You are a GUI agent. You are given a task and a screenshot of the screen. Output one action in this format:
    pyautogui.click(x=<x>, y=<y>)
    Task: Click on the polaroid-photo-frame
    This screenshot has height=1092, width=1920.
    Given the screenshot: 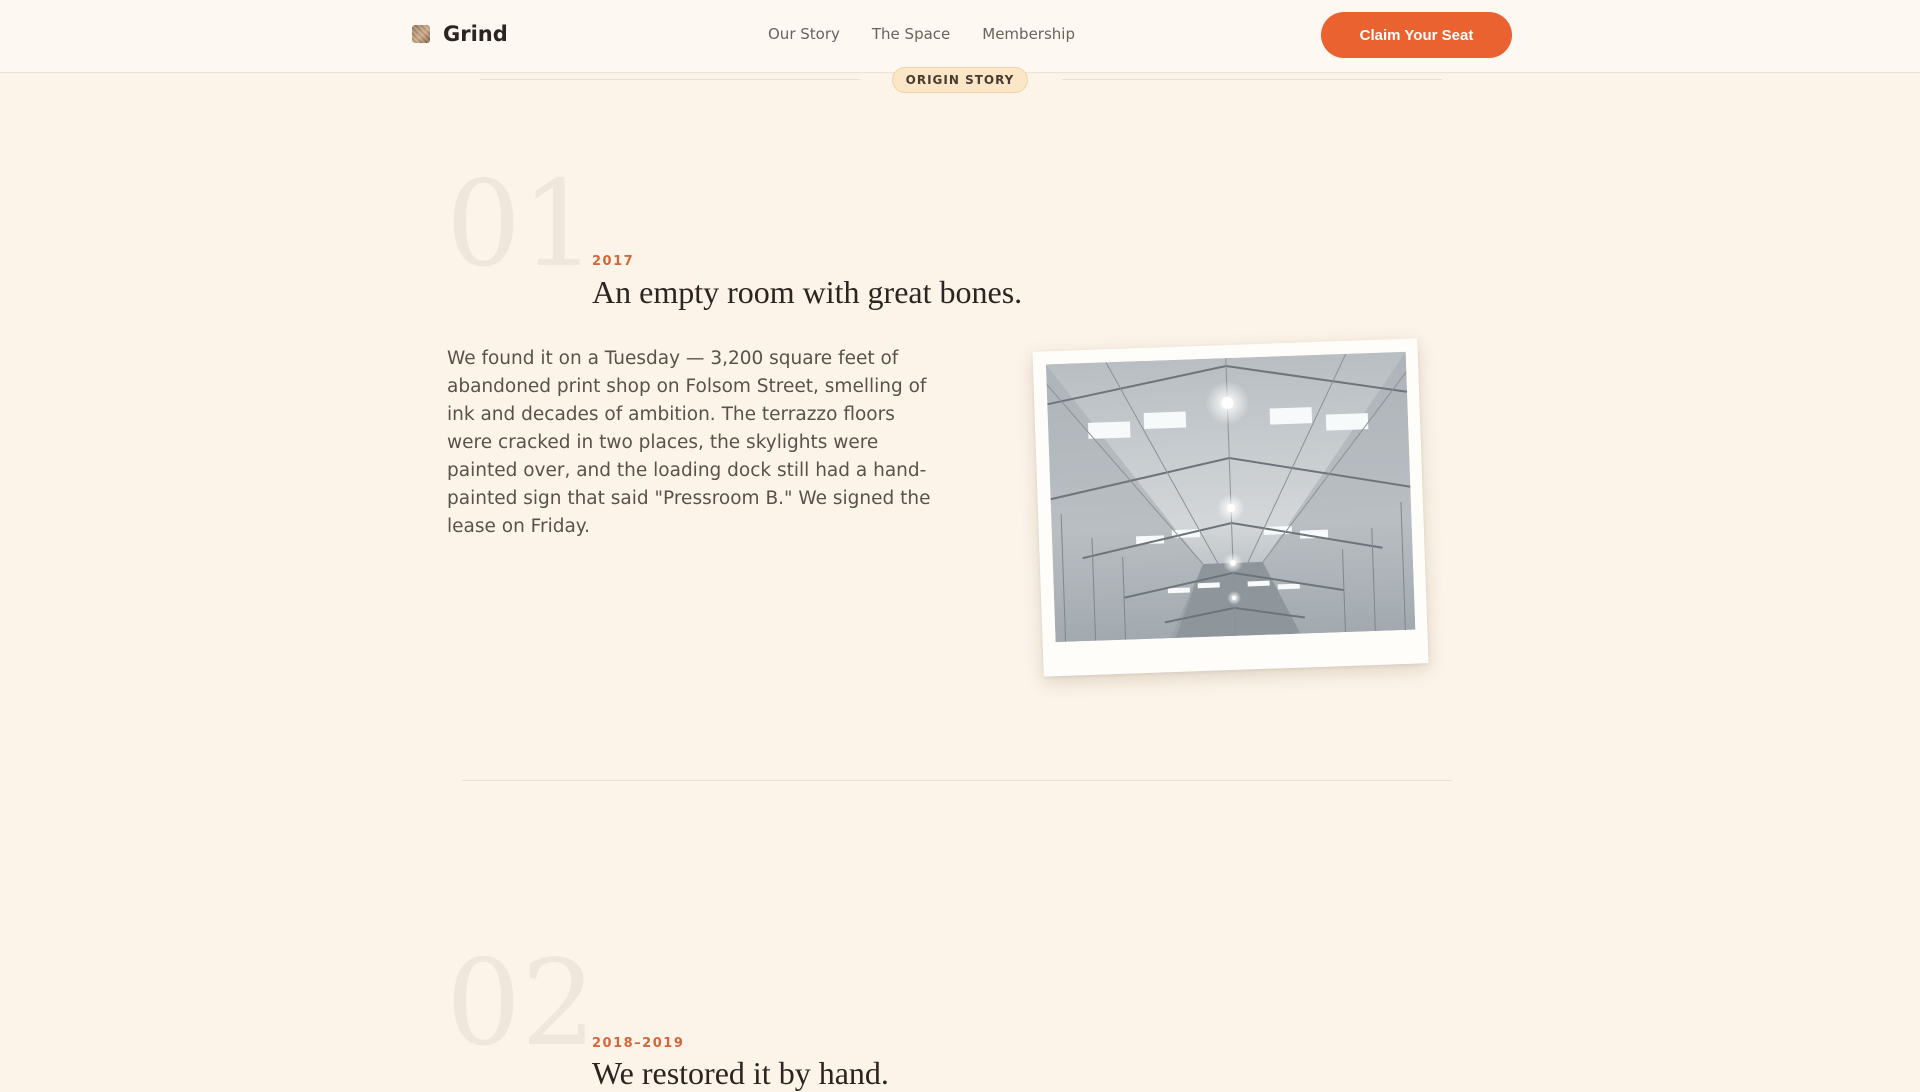 What is the action you would take?
    pyautogui.click(x=1230, y=507)
    